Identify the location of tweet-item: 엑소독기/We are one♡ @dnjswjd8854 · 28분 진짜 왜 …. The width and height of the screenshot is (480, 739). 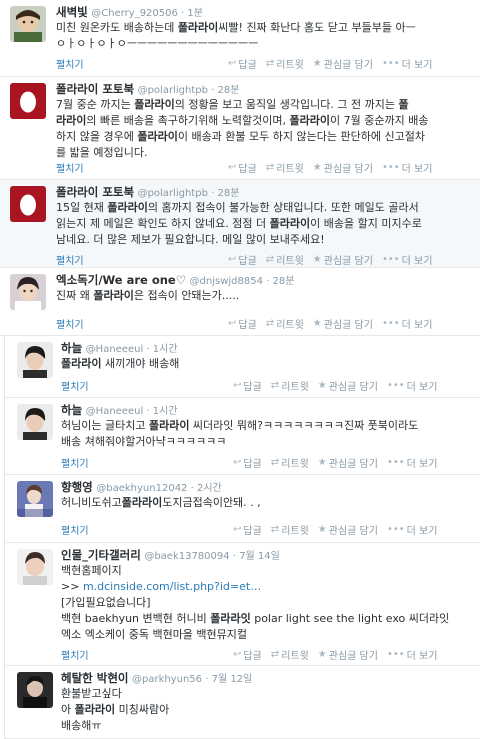
(240, 302).